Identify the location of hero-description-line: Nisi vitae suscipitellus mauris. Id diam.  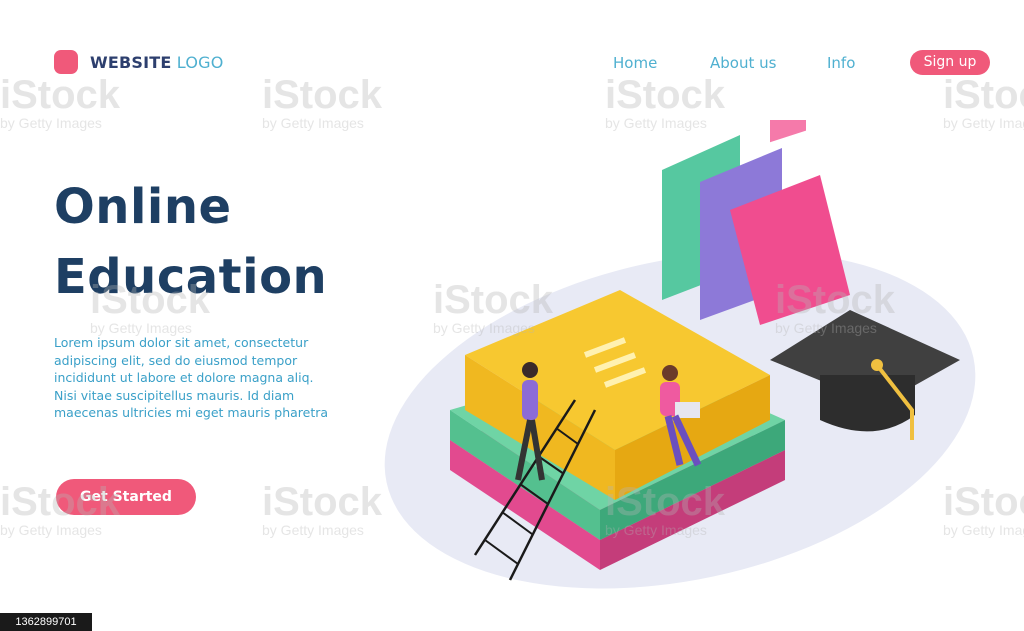
(174, 395).